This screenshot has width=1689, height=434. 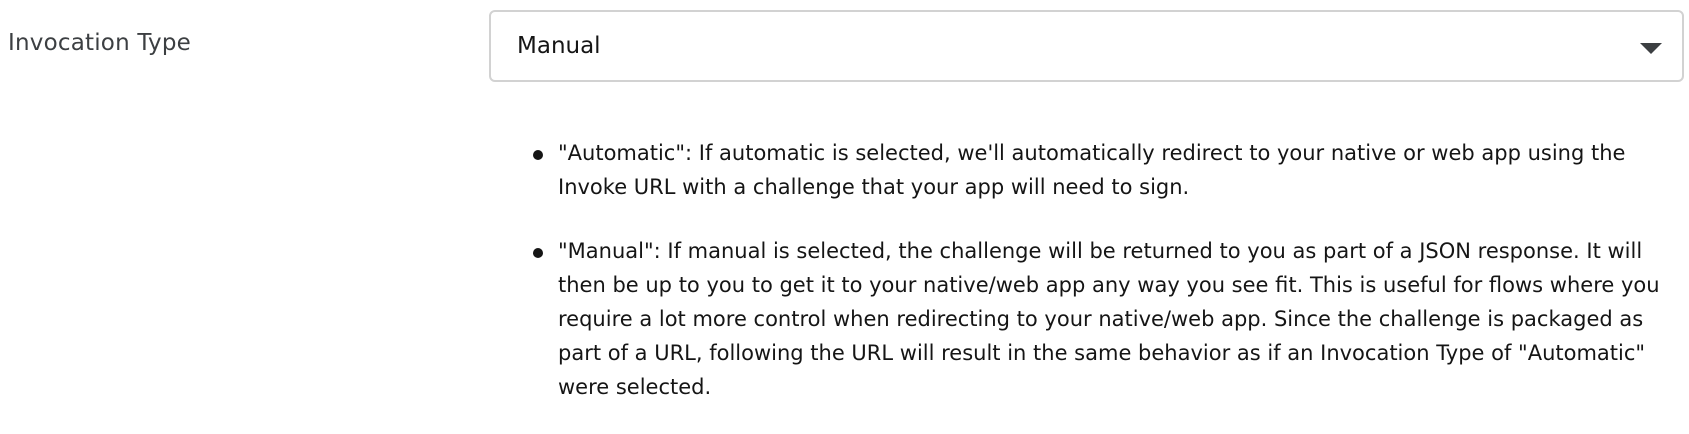 I want to click on invocation-type-select: Manual, so click(x=1086, y=46).